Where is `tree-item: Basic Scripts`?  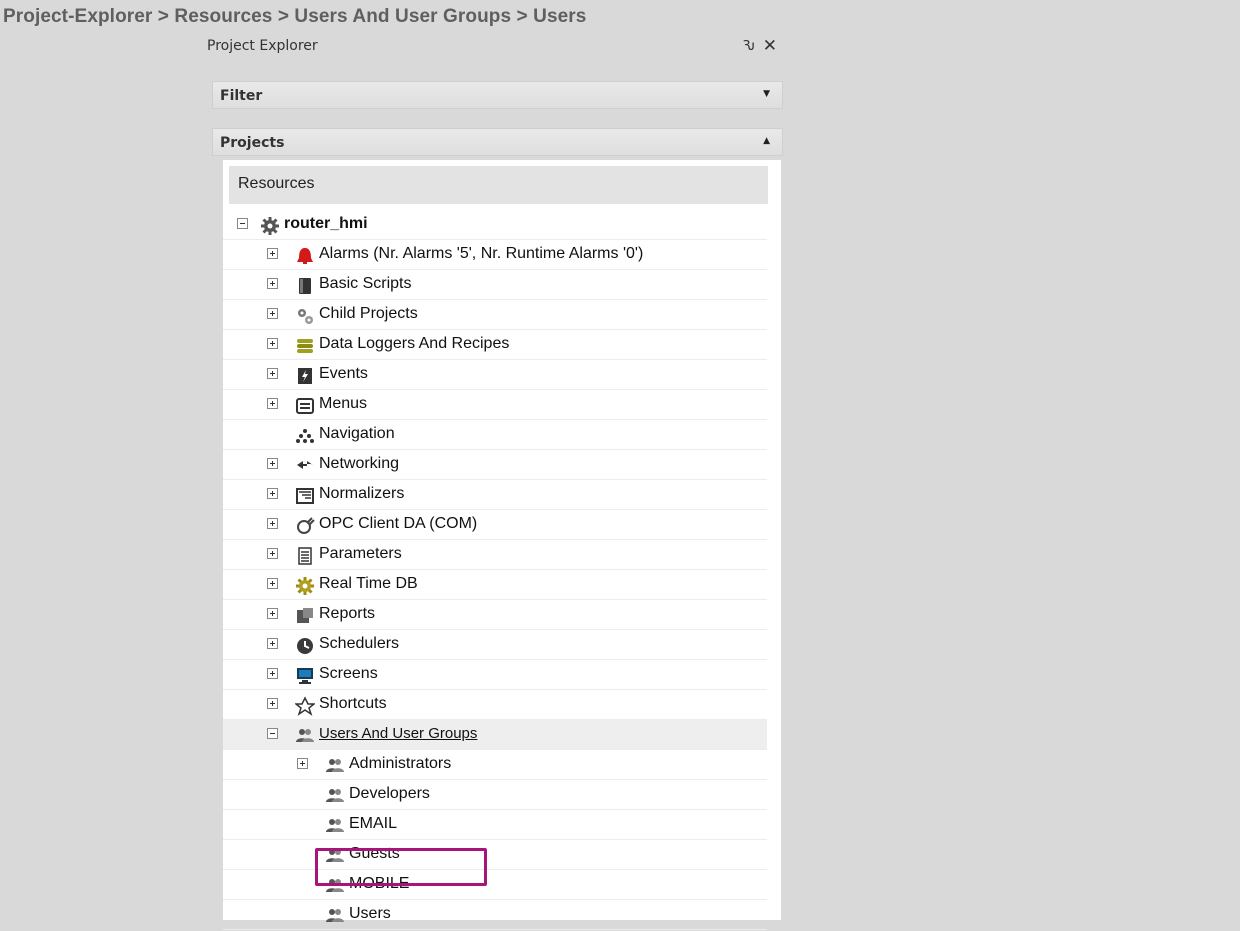
tree-item: Basic Scripts is located at coordinates (495, 285).